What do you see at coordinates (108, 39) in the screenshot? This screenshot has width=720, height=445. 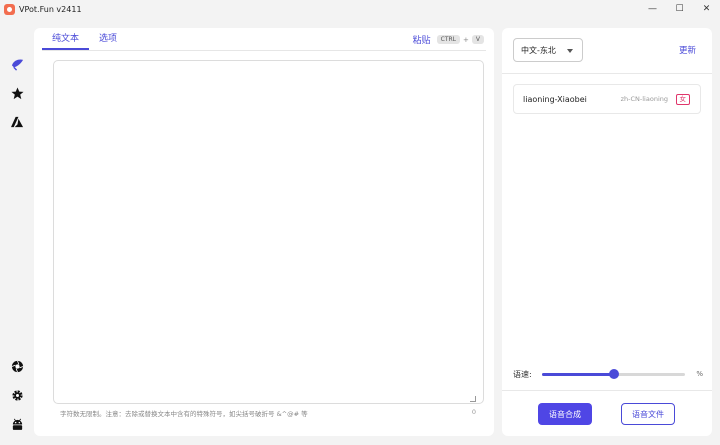 I see `tab-options: 选项` at bounding box center [108, 39].